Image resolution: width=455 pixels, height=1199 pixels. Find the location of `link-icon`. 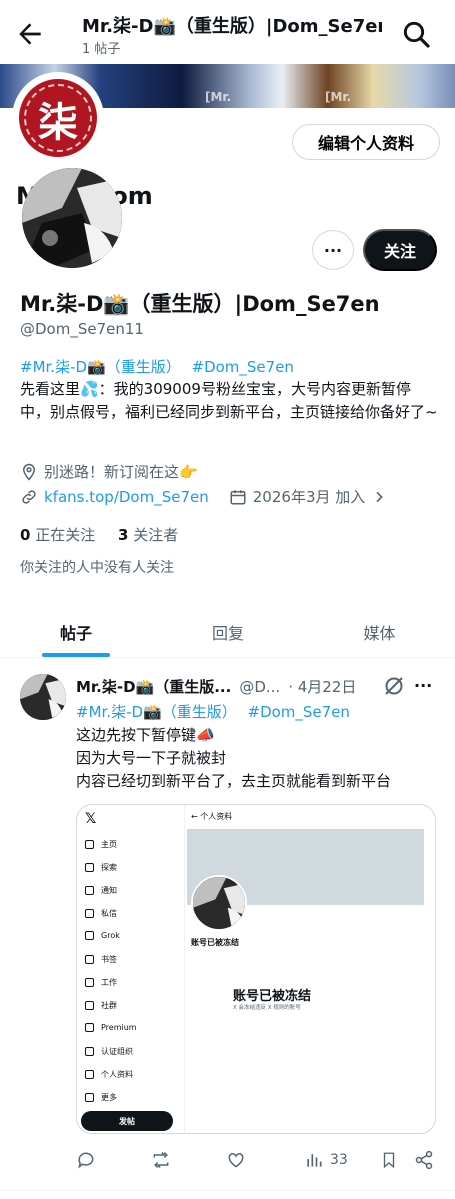

link-icon is located at coordinates (29, 496).